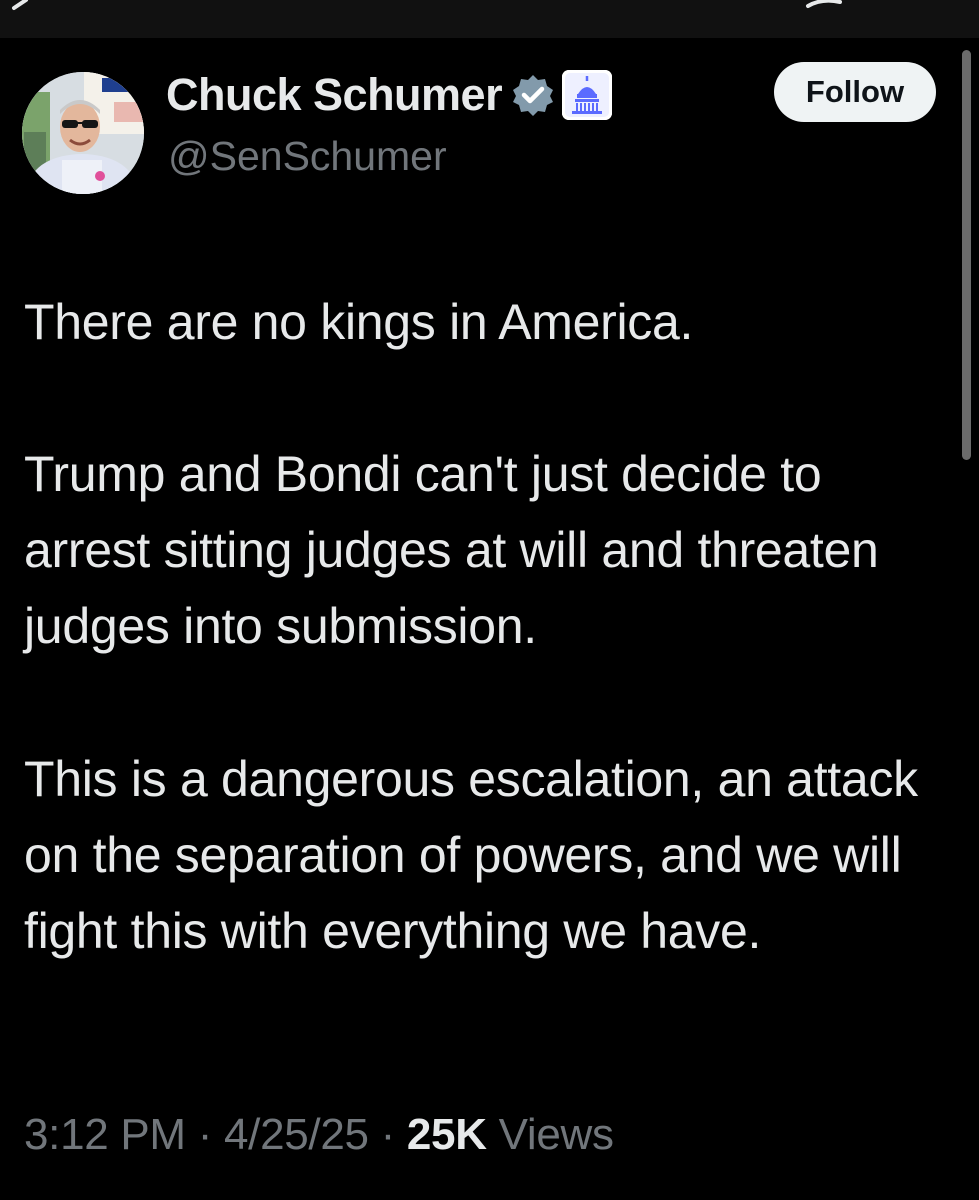 The width and height of the screenshot is (979, 1200). I want to click on avatar, so click(83, 133).